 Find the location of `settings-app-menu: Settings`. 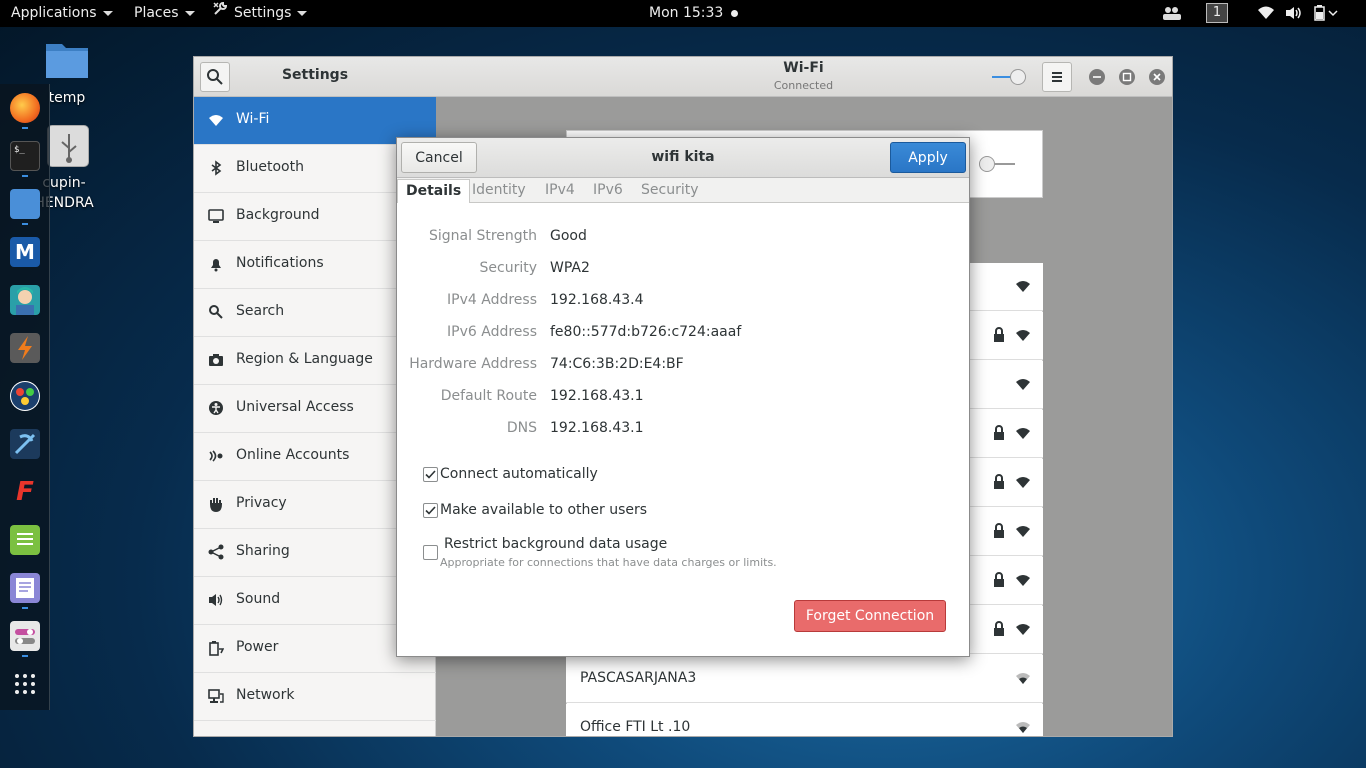

settings-app-menu: Settings is located at coordinates (260, 13).